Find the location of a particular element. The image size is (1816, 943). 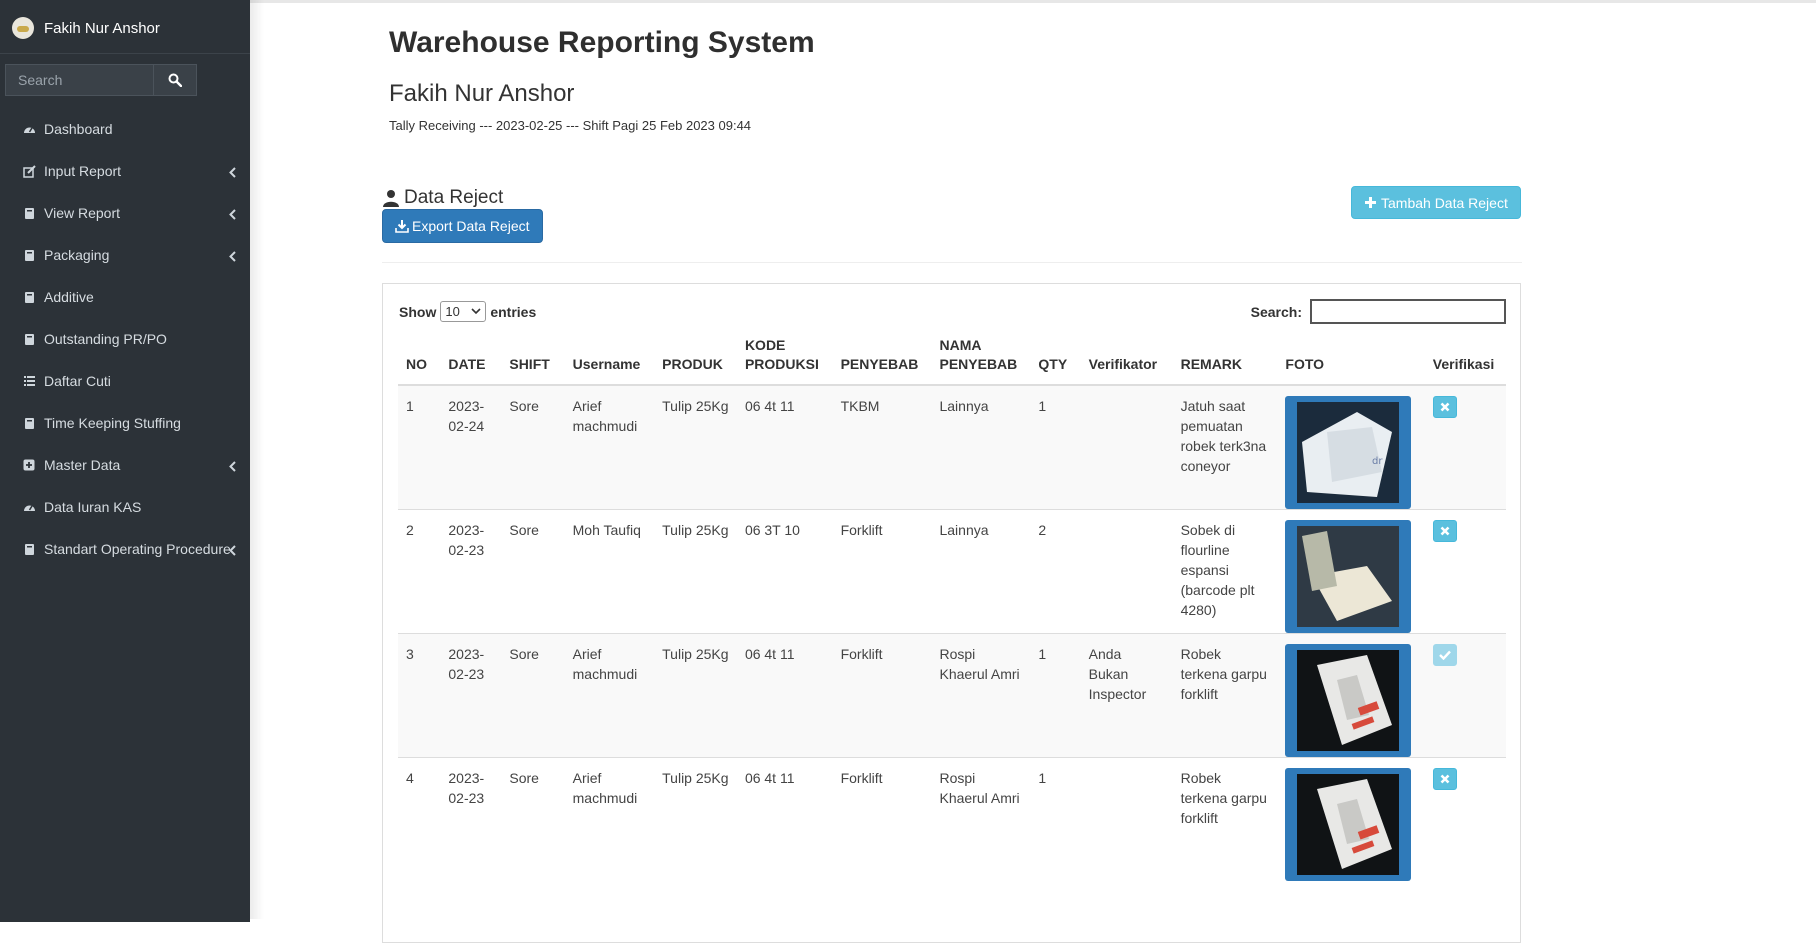

column-header-nama-penyebab: NAMA PENYEBAB is located at coordinates (981, 361).